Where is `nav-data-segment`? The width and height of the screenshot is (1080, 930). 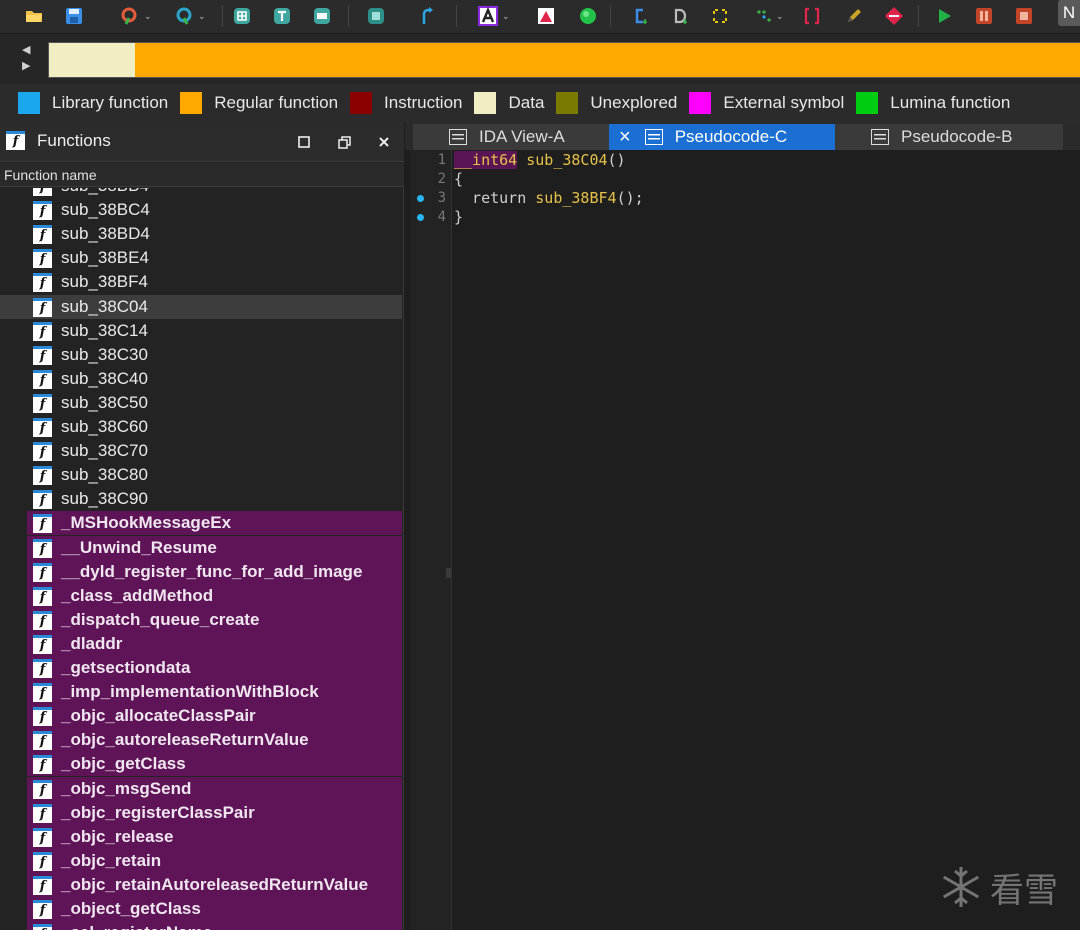 nav-data-segment is located at coordinates (92, 60).